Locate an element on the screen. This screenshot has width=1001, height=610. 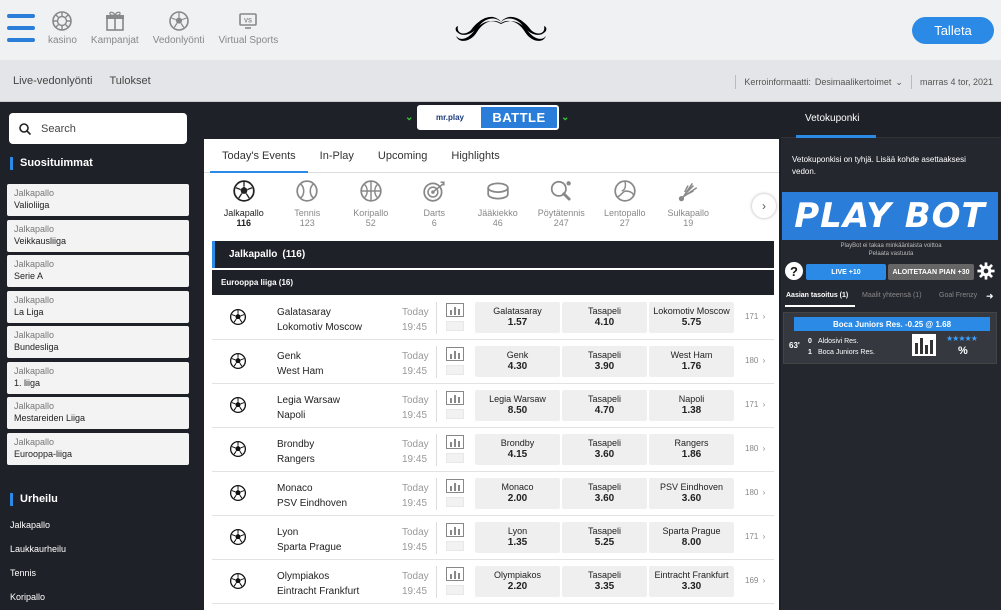
odds-button: Tasapeli 4.10 is located at coordinates (604, 317).